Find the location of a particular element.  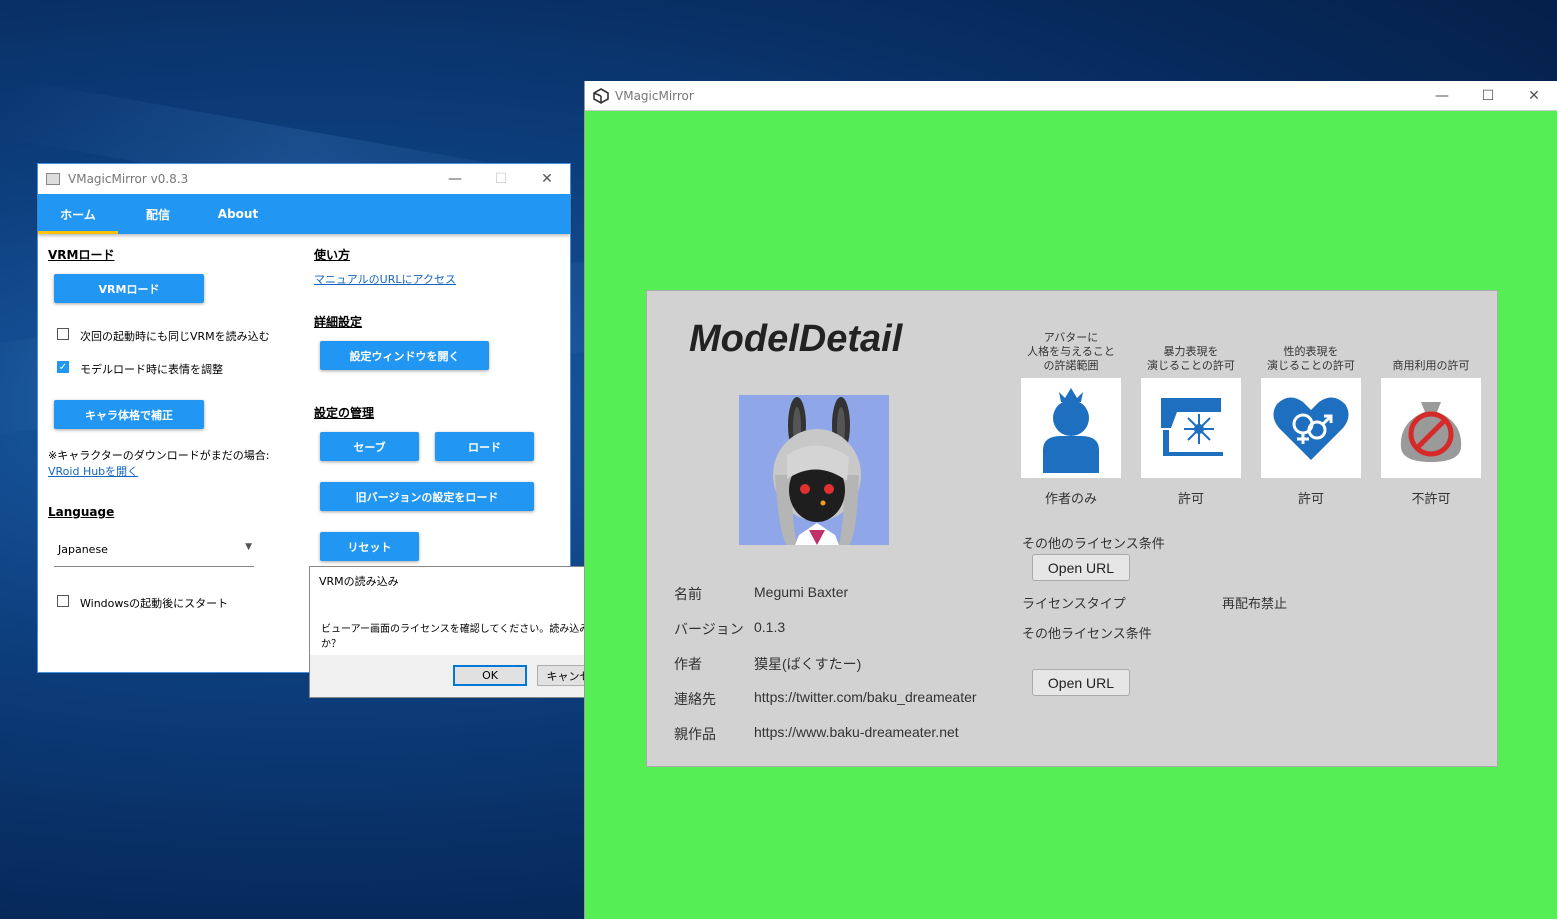

section-detail-settings: 詳細設定 is located at coordinates (338, 322).